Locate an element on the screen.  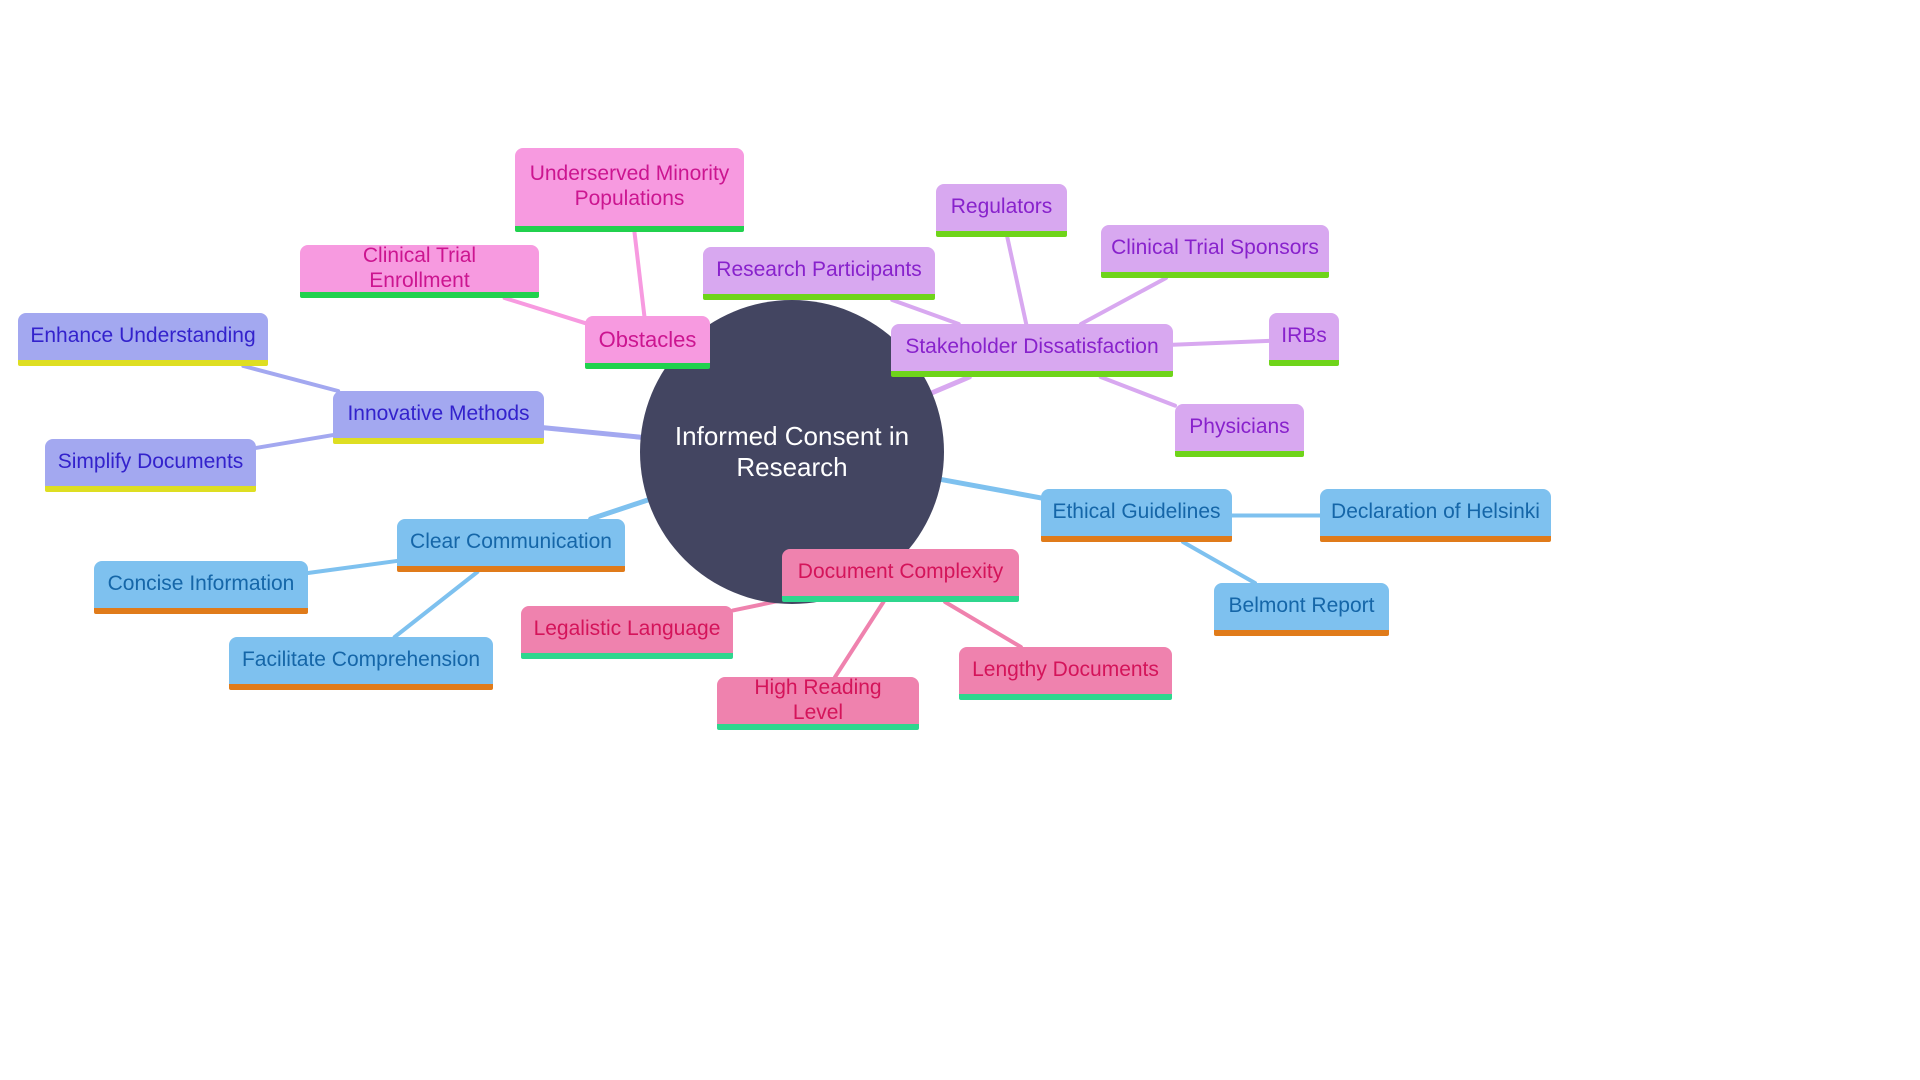
mindmap-edge-obstacles-to-enrollment is located at coordinates (544, 311).